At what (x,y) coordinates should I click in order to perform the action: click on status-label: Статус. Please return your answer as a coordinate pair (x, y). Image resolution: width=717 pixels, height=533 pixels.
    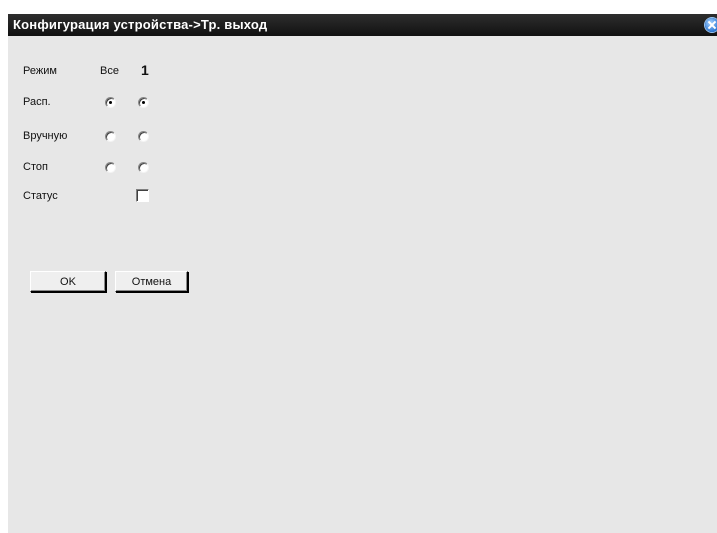
    Looking at the image, I should click on (40, 196).